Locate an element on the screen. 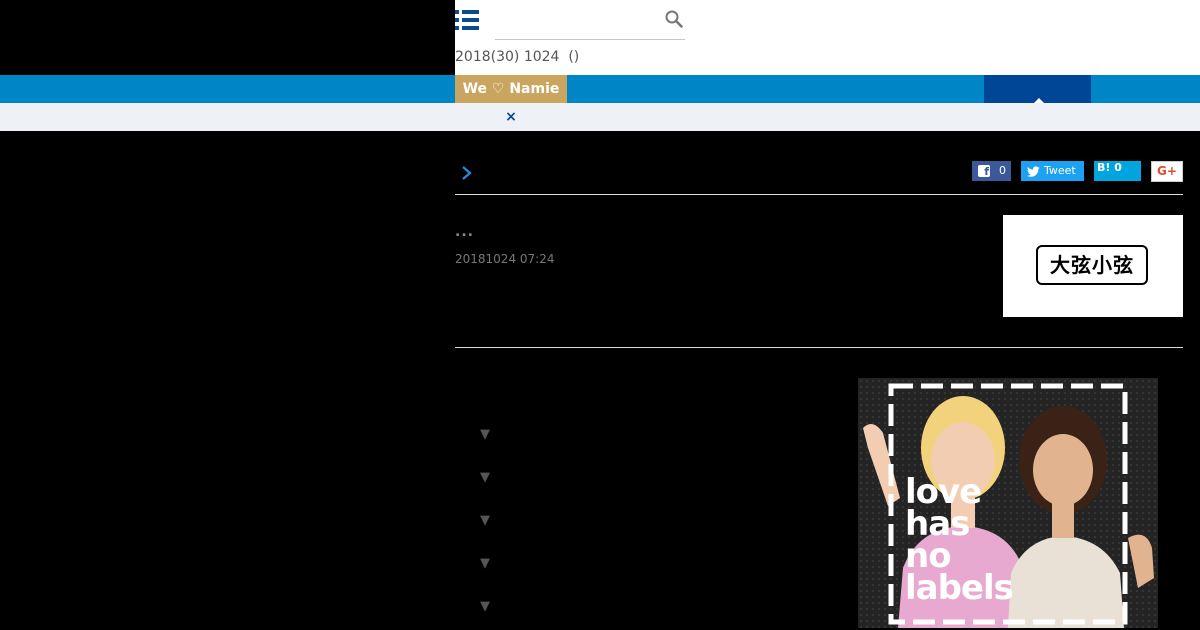 The image size is (1200, 630). notice-bar: × is located at coordinates (600, 117).